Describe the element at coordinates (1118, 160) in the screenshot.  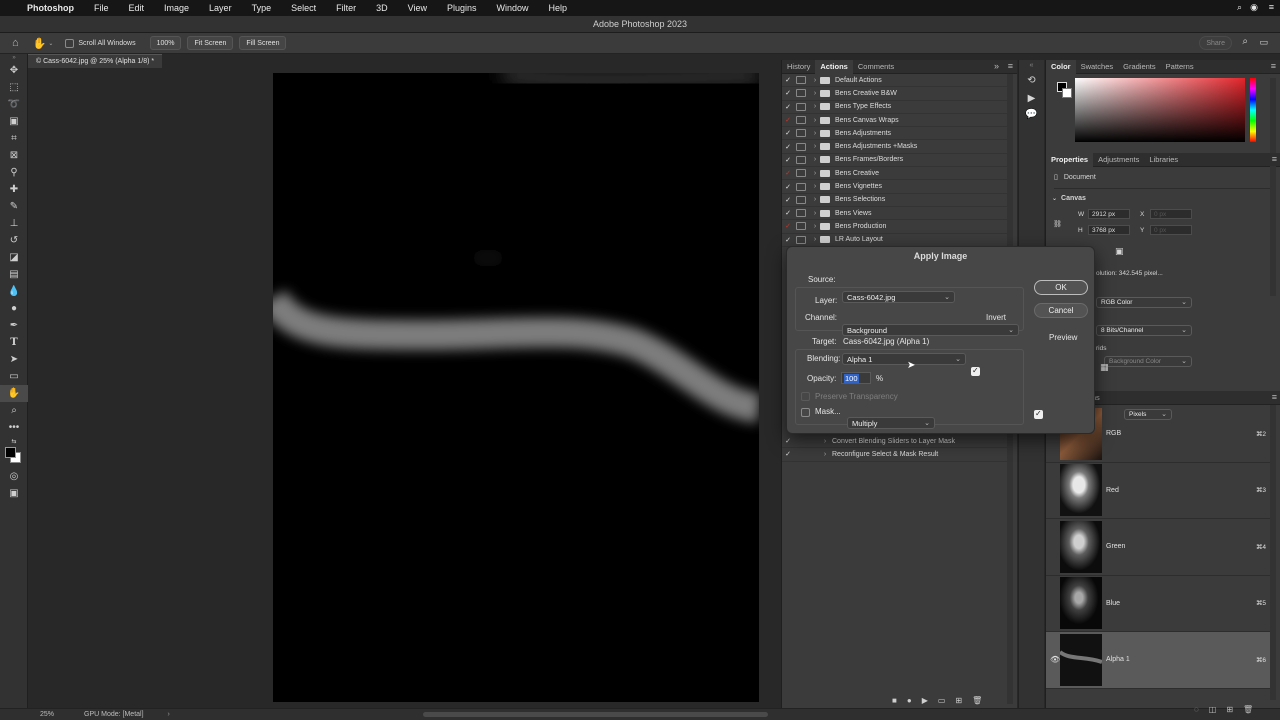
I see `tab-adjustments: Adjustments` at that location.